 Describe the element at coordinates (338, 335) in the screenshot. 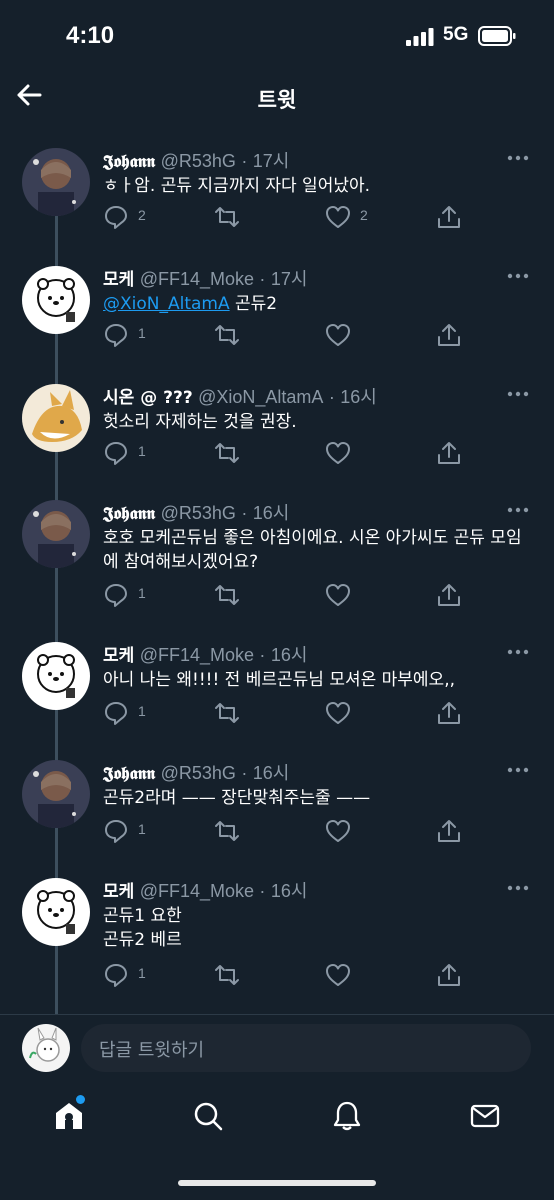

I see `like-icon` at that location.